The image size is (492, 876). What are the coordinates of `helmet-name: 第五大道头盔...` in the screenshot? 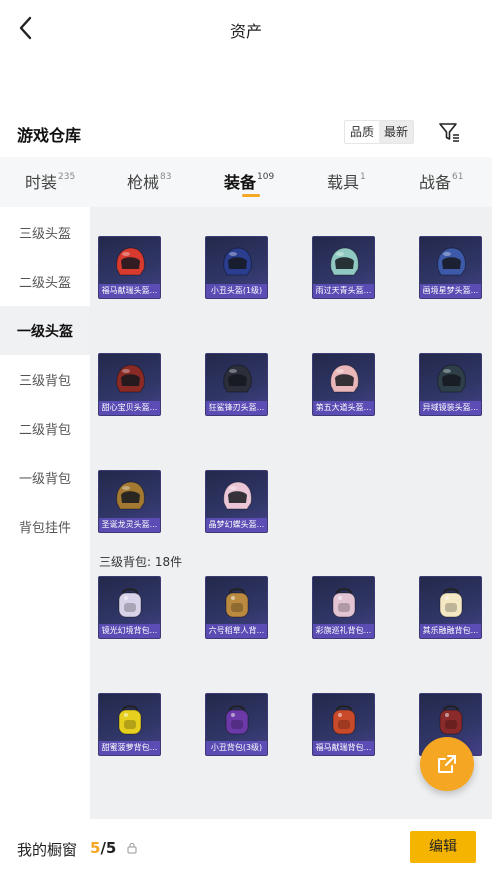 It's located at (343, 408).